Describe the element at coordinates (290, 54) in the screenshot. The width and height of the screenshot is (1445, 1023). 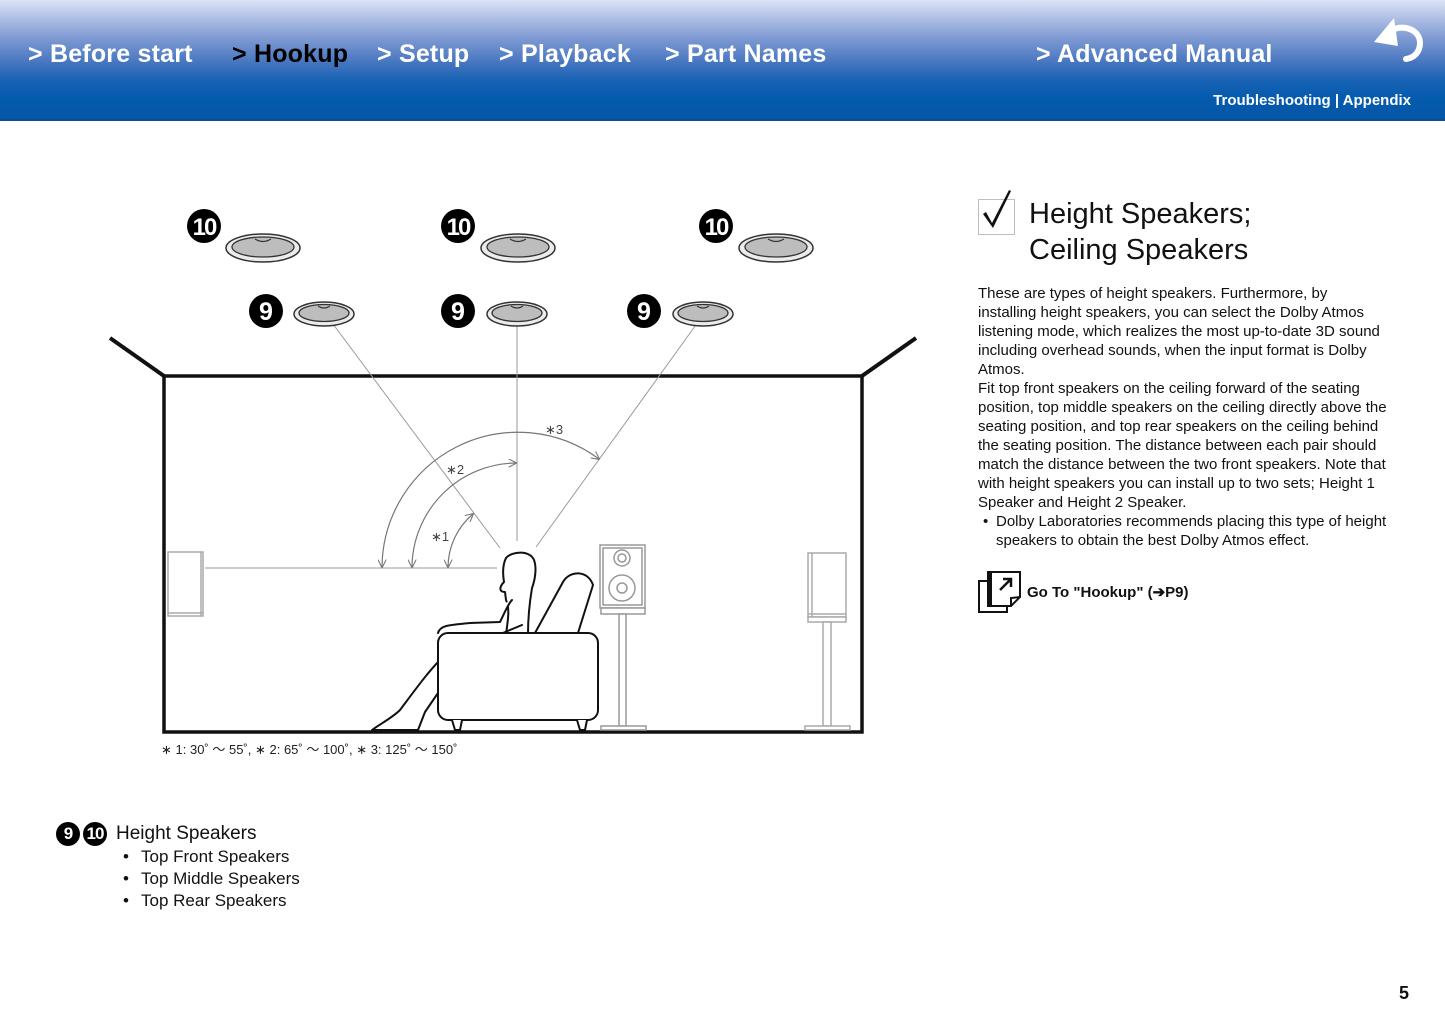
I see `nav-hookup: > Hookup` at that location.